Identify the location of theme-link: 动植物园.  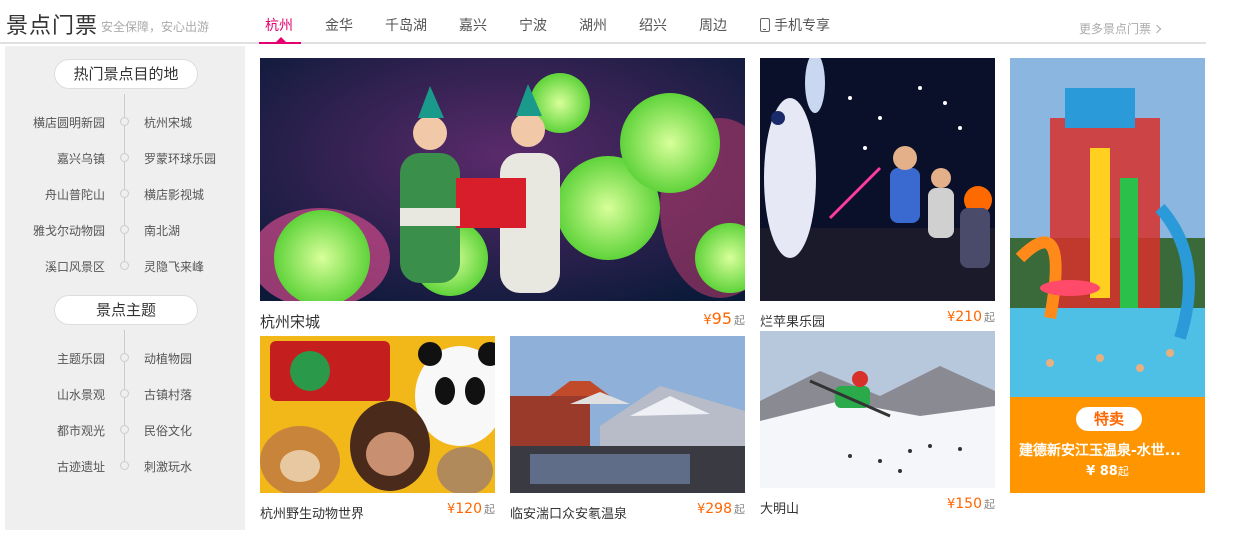
(168, 358).